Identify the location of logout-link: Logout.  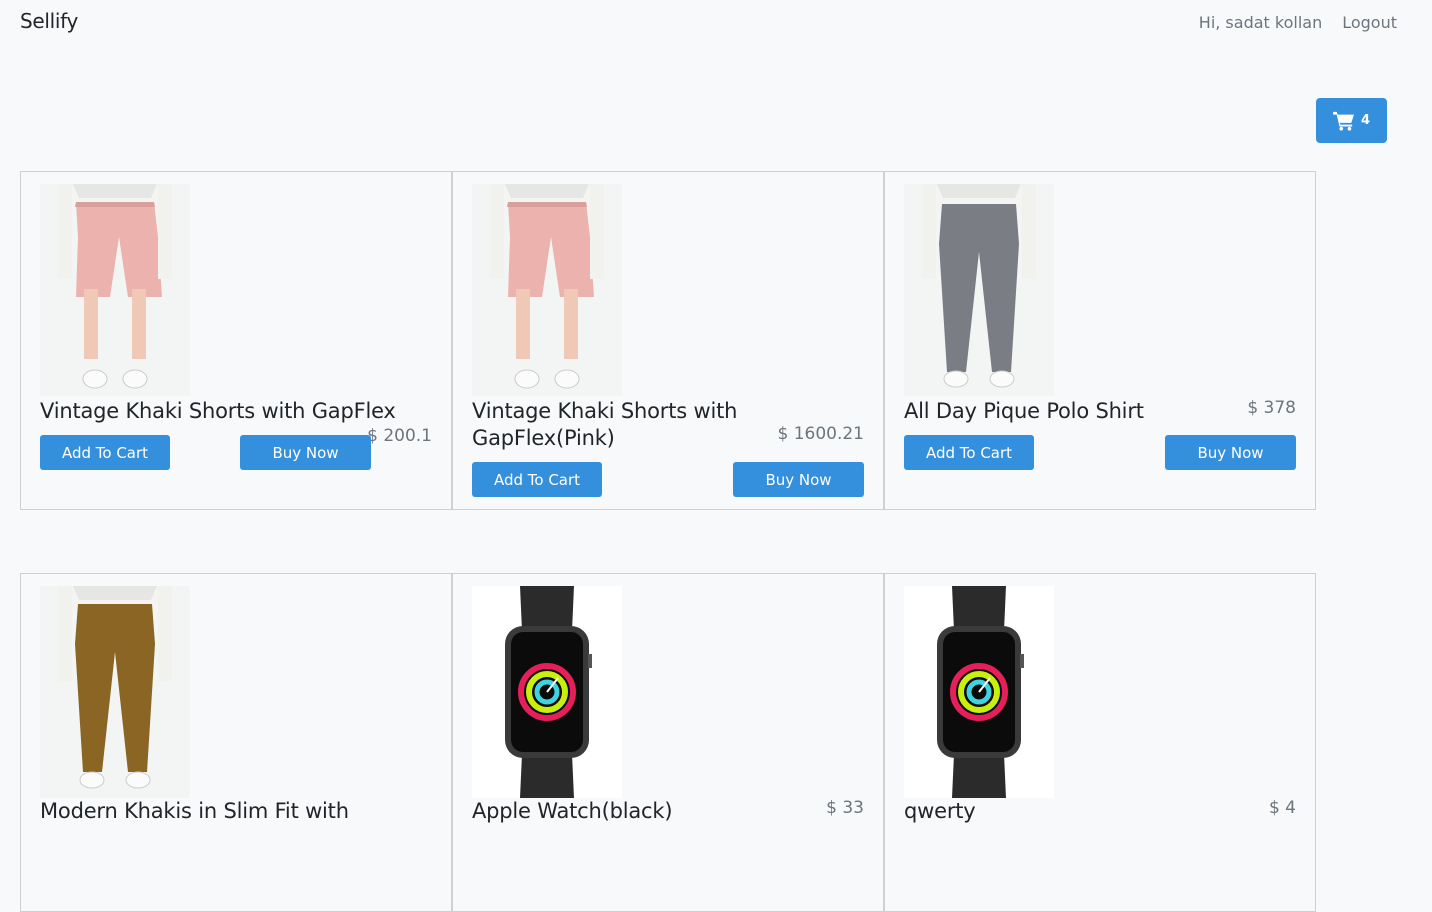
(1369, 22).